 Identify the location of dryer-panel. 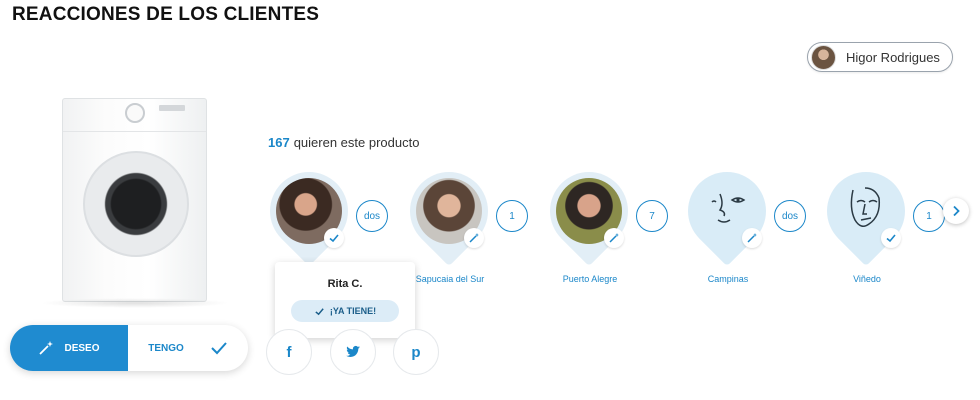
(134, 115).